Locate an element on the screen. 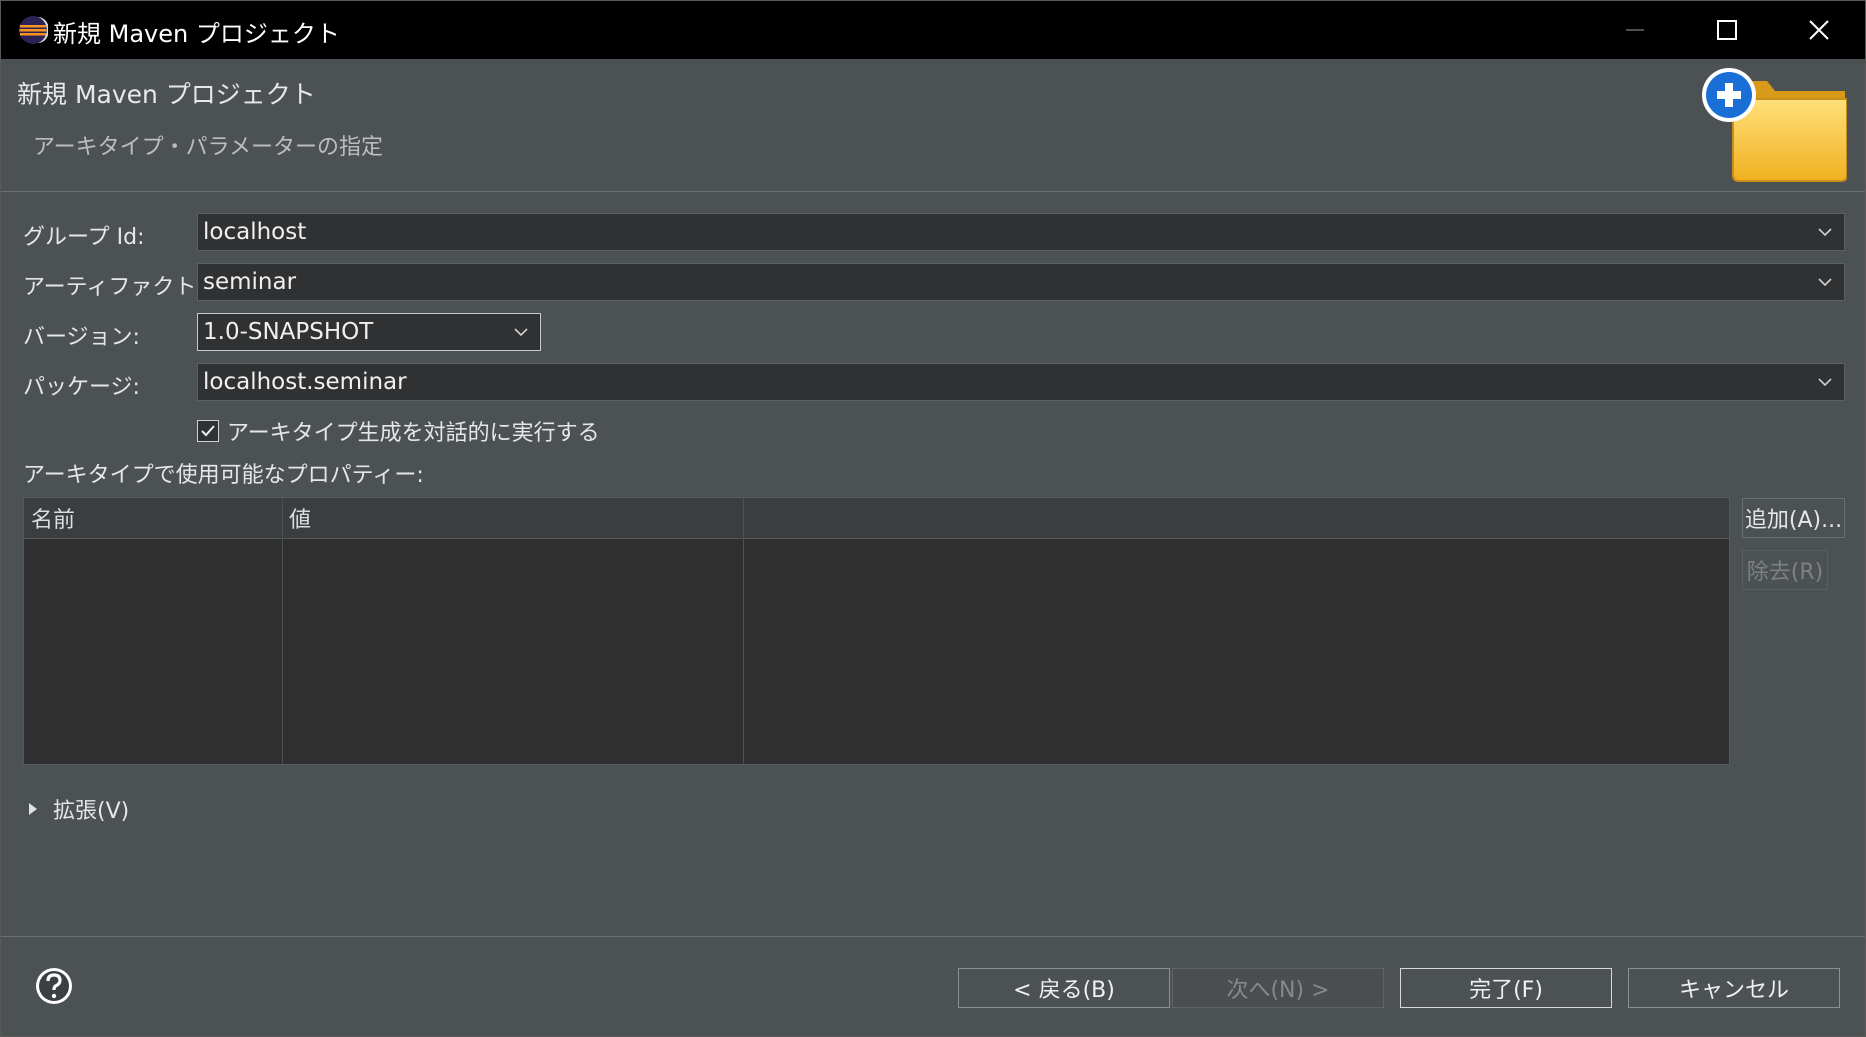 The image size is (1866, 1037). version-combo: 1.0-SNAPSHOT is located at coordinates (369, 332).